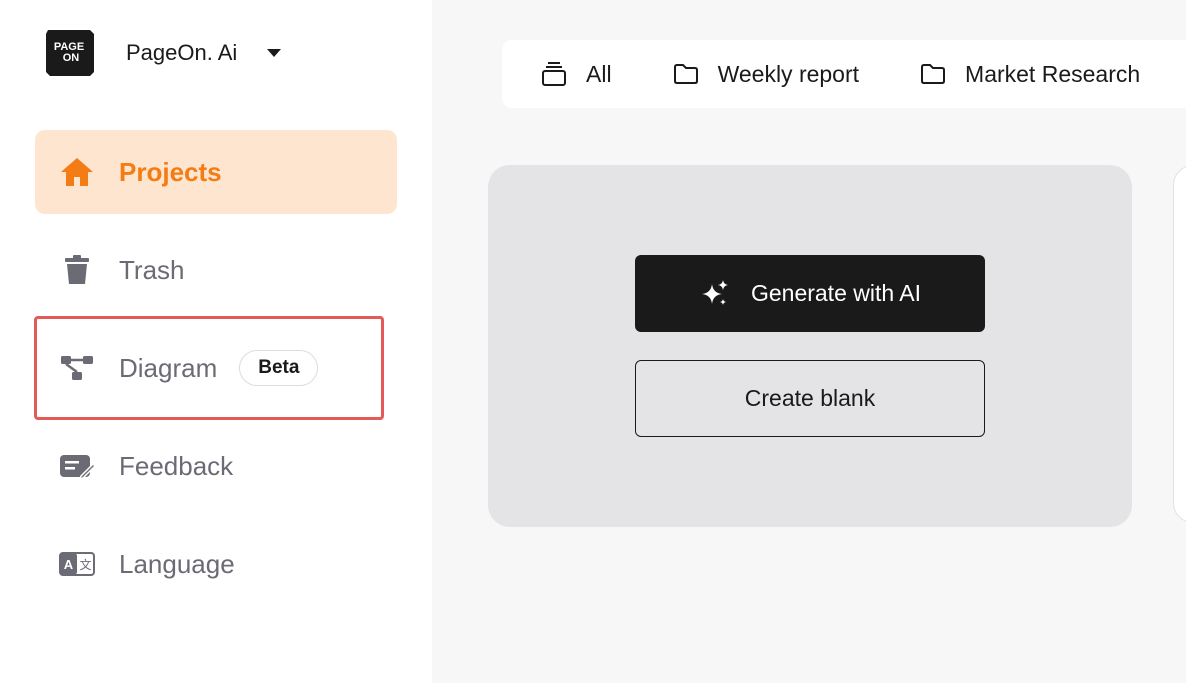 The width and height of the screenshot is (1186, 683). I want to click on workspace-name: PageOn. Ai, so click(182, 52).